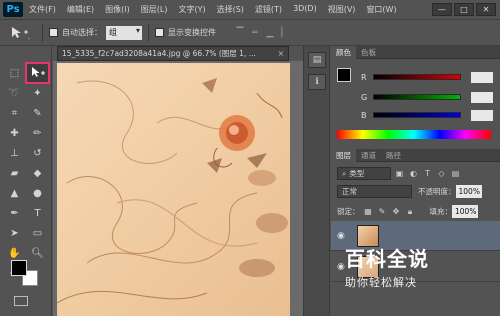 The height and width of the screenshot is (316, 500). I want to click on separator, so click(148, 32).